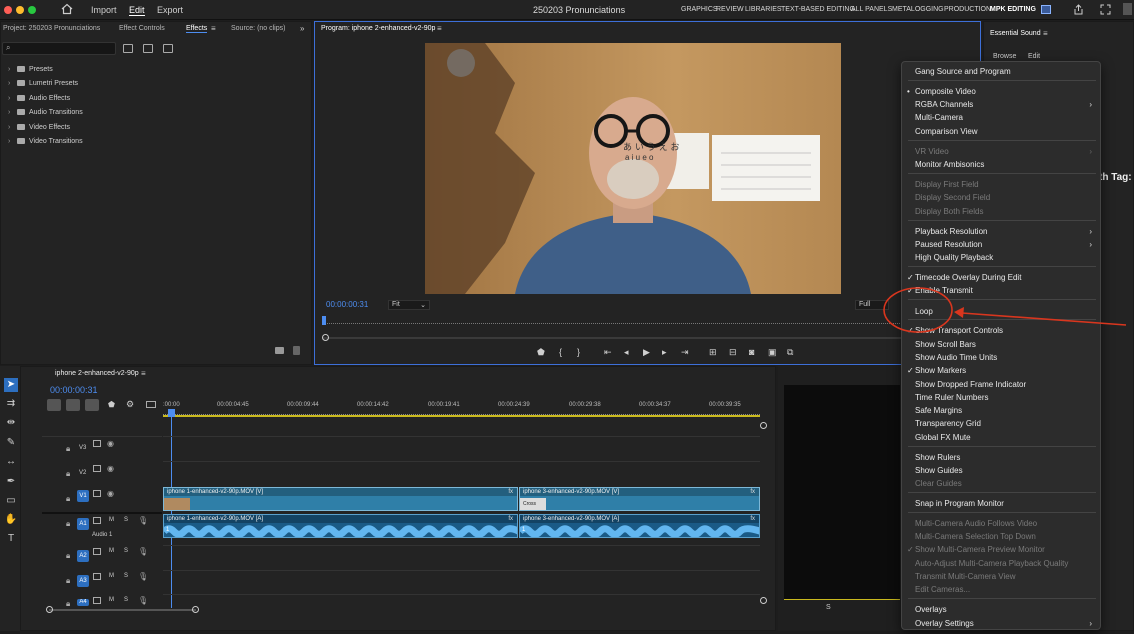 This screenshot has width=1134, height=634. What do you see at coordinates (772, 352) in the screenshot?
I see `comparison-view-icon: ▣` at bounding box center [772, 352].